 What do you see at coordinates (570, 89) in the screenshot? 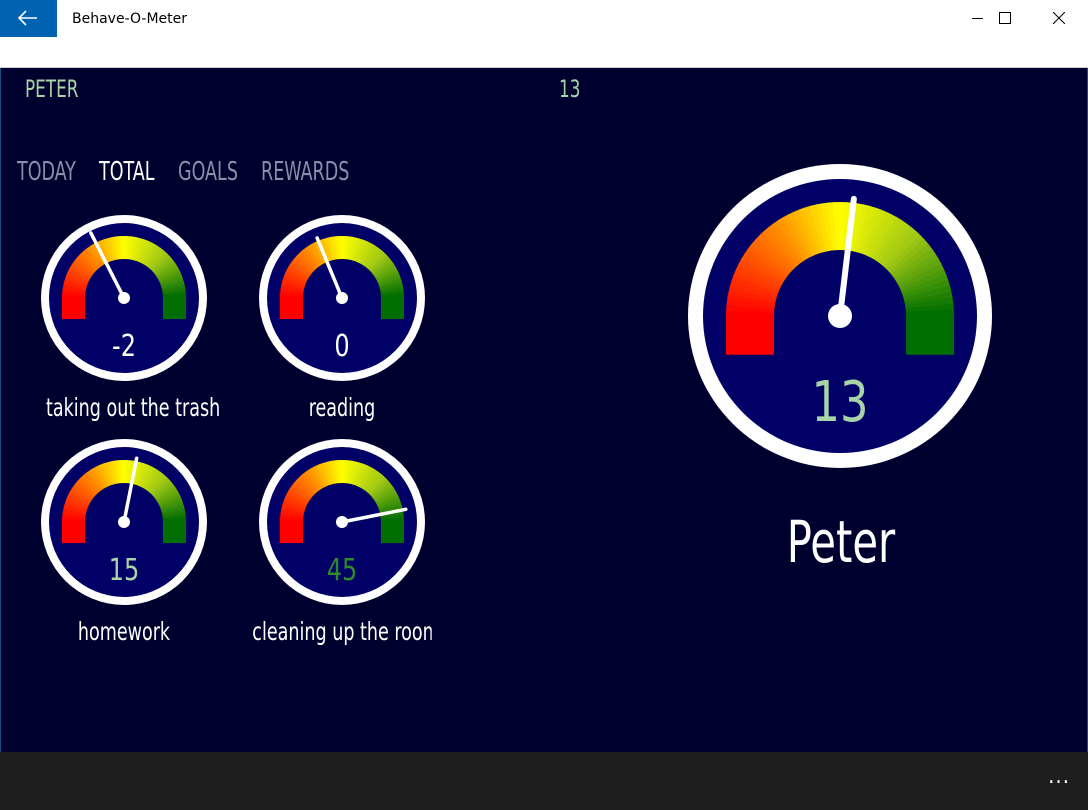
I see `score-header: 13` at bounding box center [570, 89].